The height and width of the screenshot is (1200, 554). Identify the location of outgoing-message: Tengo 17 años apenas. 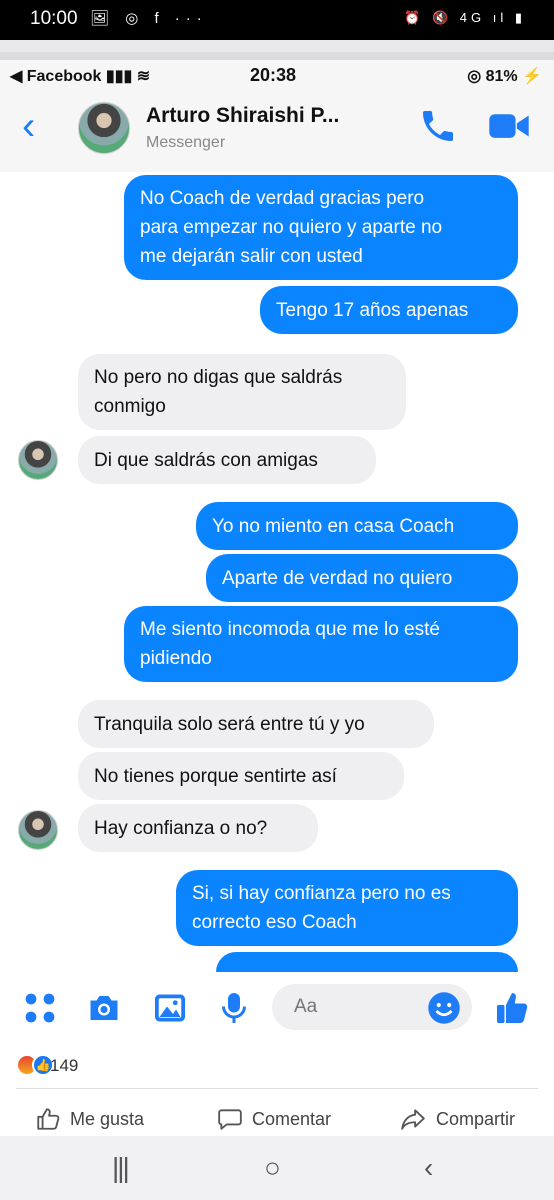
(389, 310).